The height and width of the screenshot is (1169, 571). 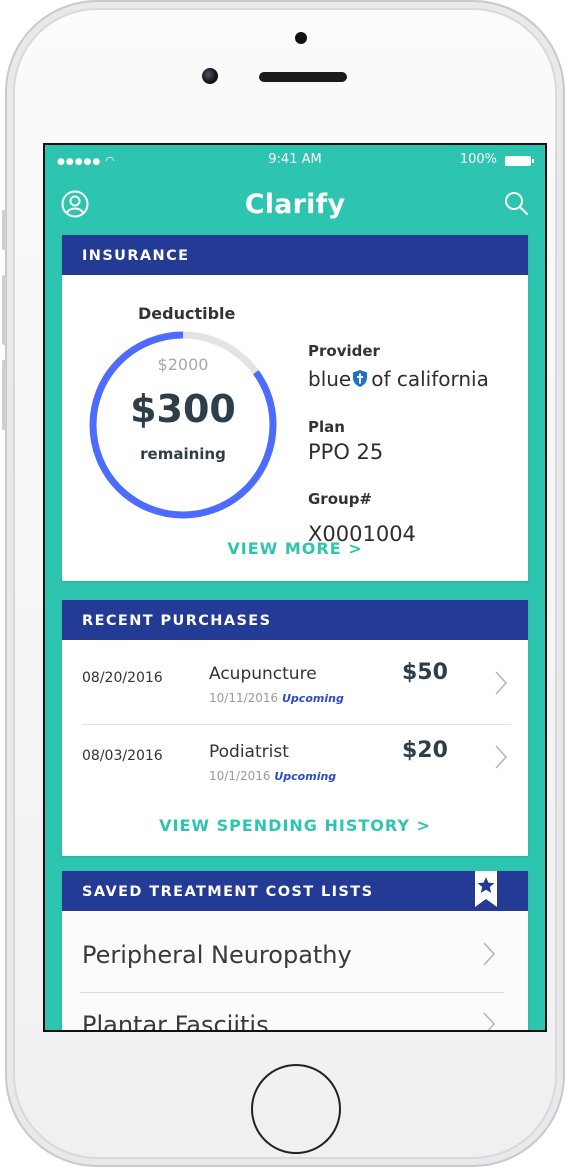 I want to click on purchase-date: 08/03/2016, so click(x=122, y=756).